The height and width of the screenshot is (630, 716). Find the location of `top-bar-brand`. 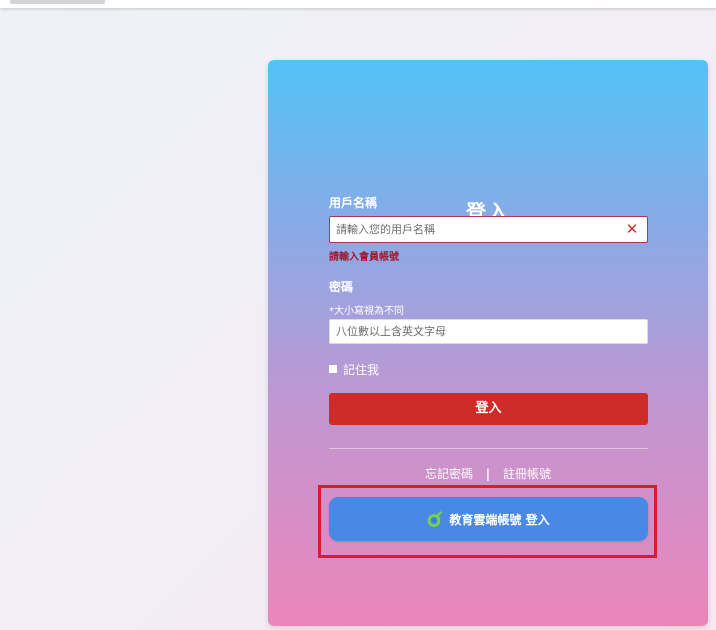

top-bar-brand is located at coordinates (57, 2).